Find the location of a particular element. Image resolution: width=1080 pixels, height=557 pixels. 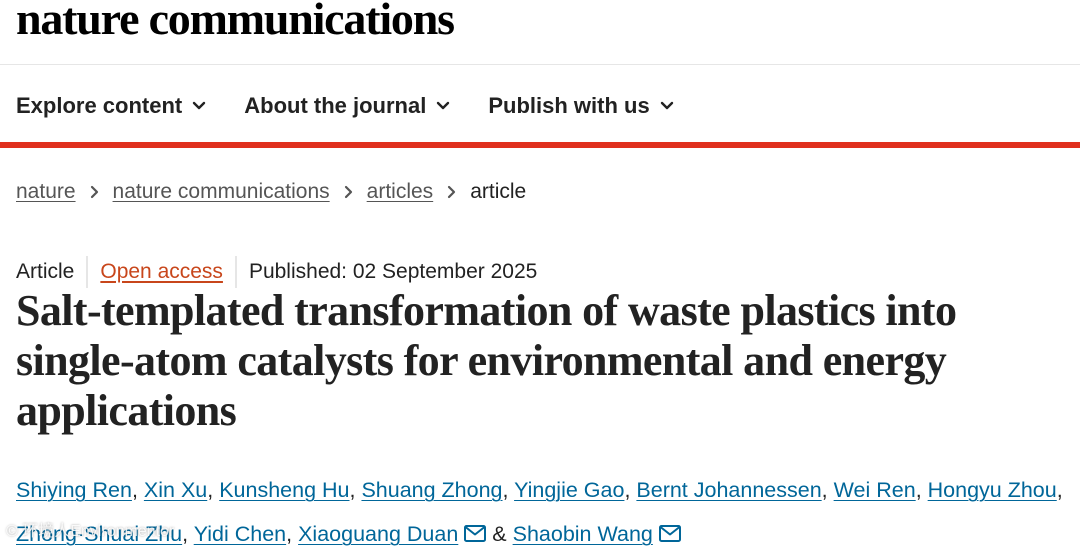

watermark: © 环境人Environmentor is located at coordinates (90, 531).